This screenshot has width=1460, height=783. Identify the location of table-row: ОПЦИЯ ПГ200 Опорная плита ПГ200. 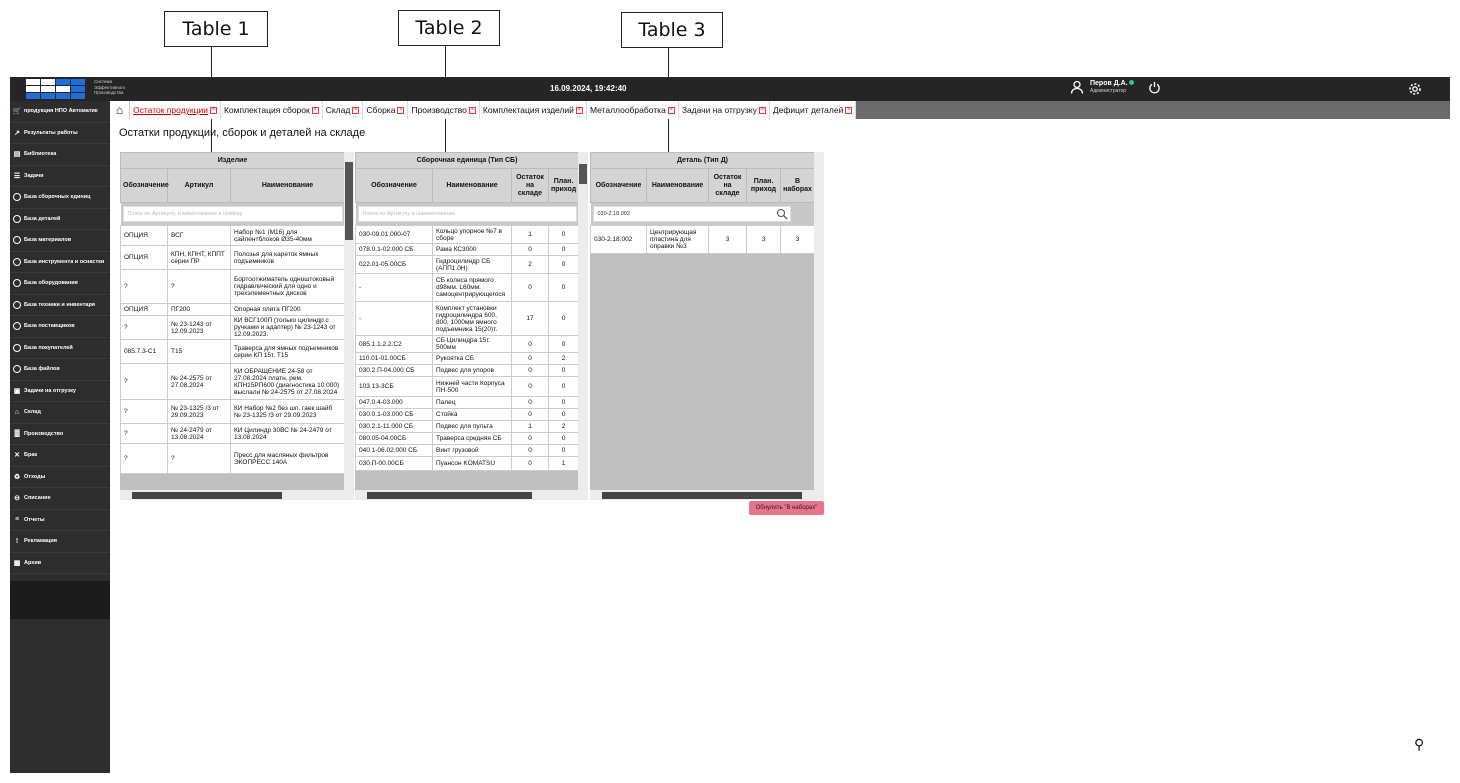
(232, 309).